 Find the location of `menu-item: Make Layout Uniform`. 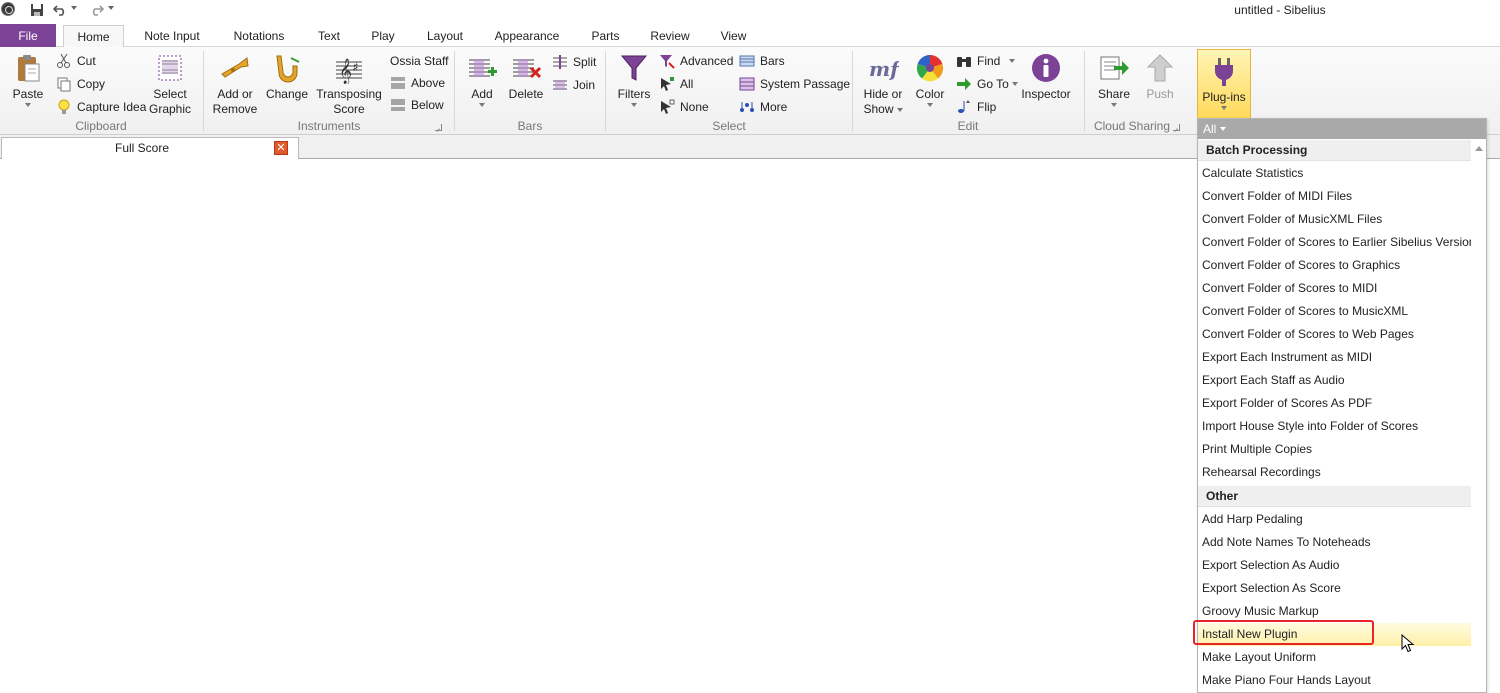

menu-item: Make Layout Uniform is located at coordinates (1334, 657).